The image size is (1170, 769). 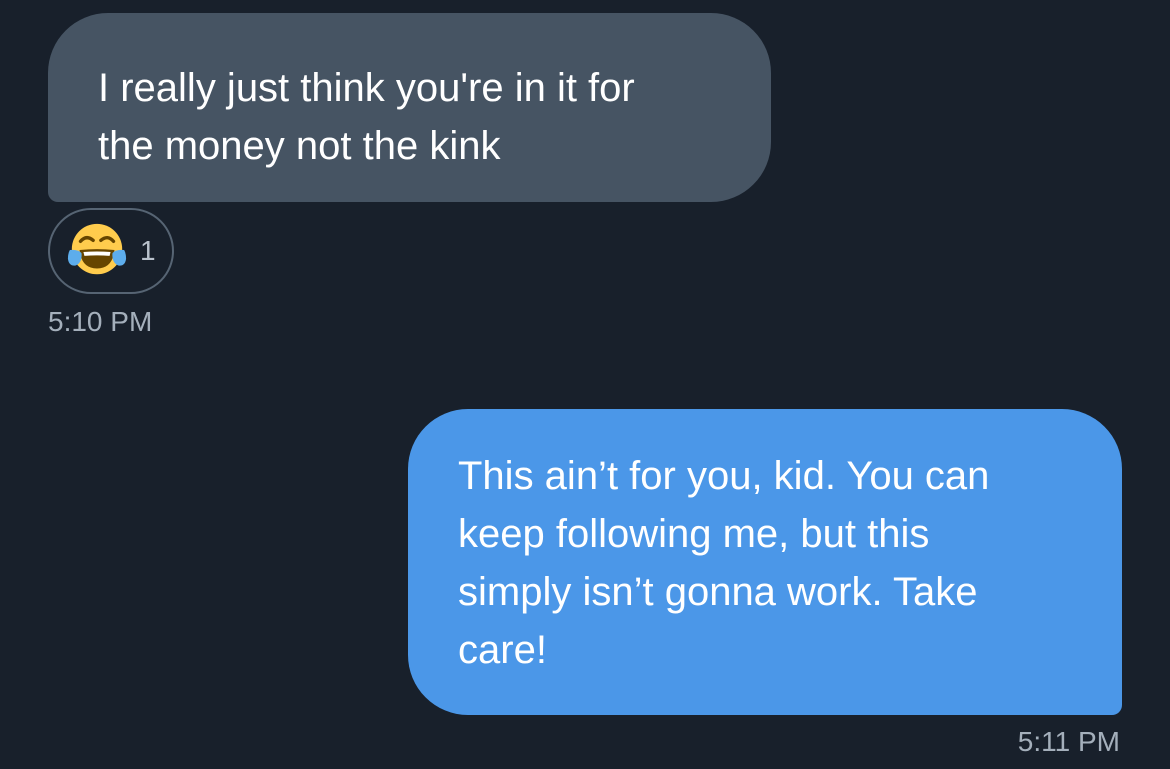 I want to click on message-timestamp: 5:10 PM, so click(x=100, y=321).